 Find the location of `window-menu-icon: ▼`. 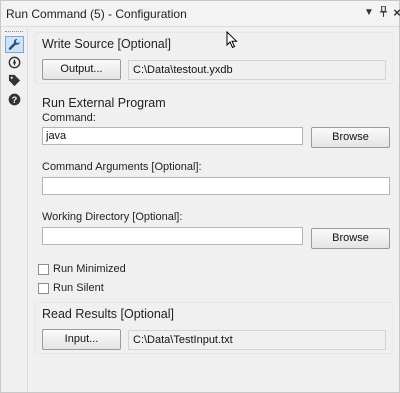

window-menu-icon: ▼ is located at coordinates (369, 13).